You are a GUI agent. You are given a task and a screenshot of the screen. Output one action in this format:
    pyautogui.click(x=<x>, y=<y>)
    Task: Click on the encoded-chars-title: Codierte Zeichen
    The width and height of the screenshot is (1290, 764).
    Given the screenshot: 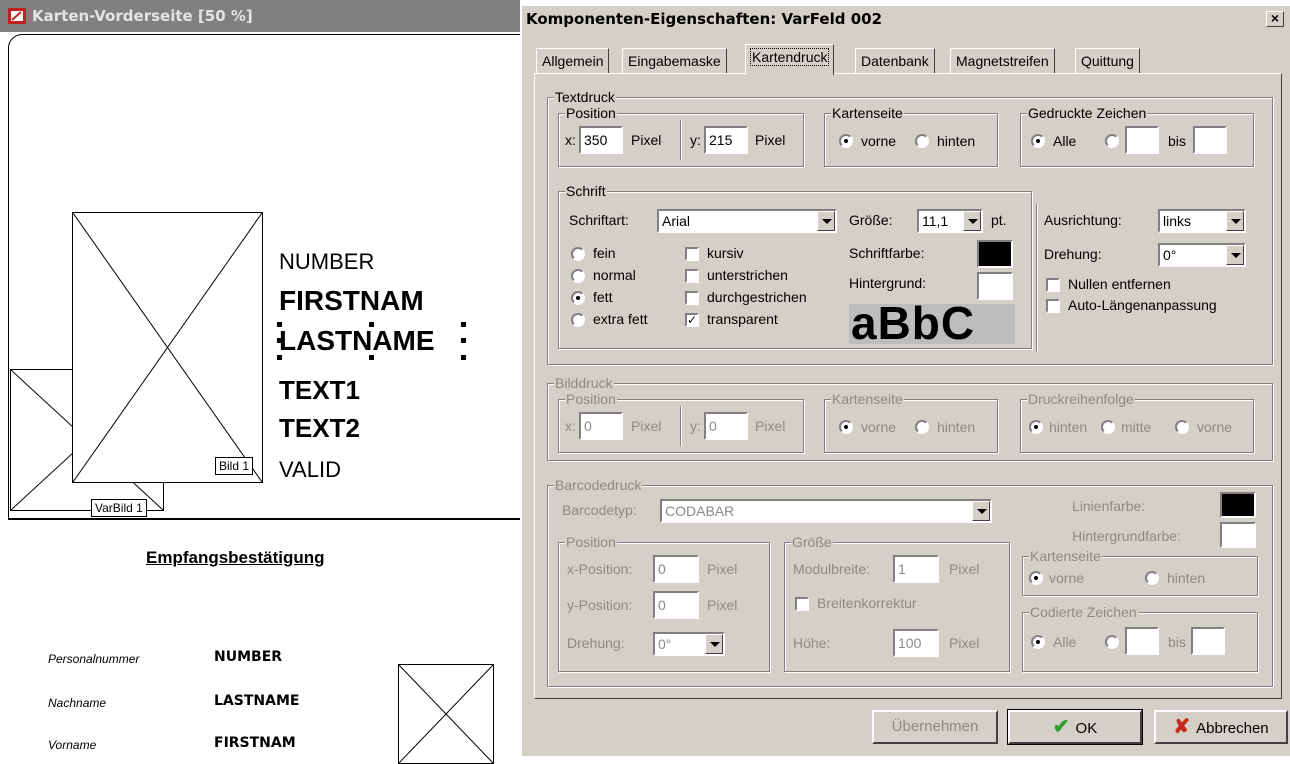 What is the action you would take?
    pyautogui.click(x=1083, y=612)
    